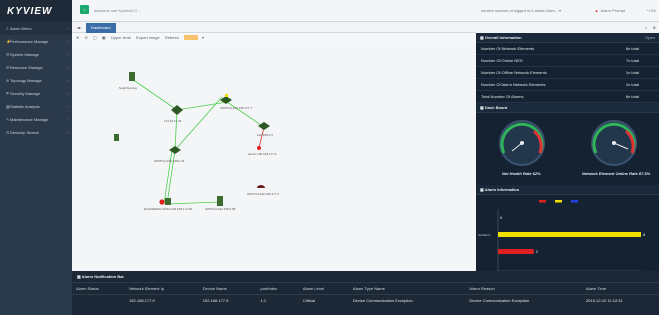  Describe the element at coordinates (274, 27) in the screenshot. I see `tab-bar: ◂▸ Dashboard` at that location.